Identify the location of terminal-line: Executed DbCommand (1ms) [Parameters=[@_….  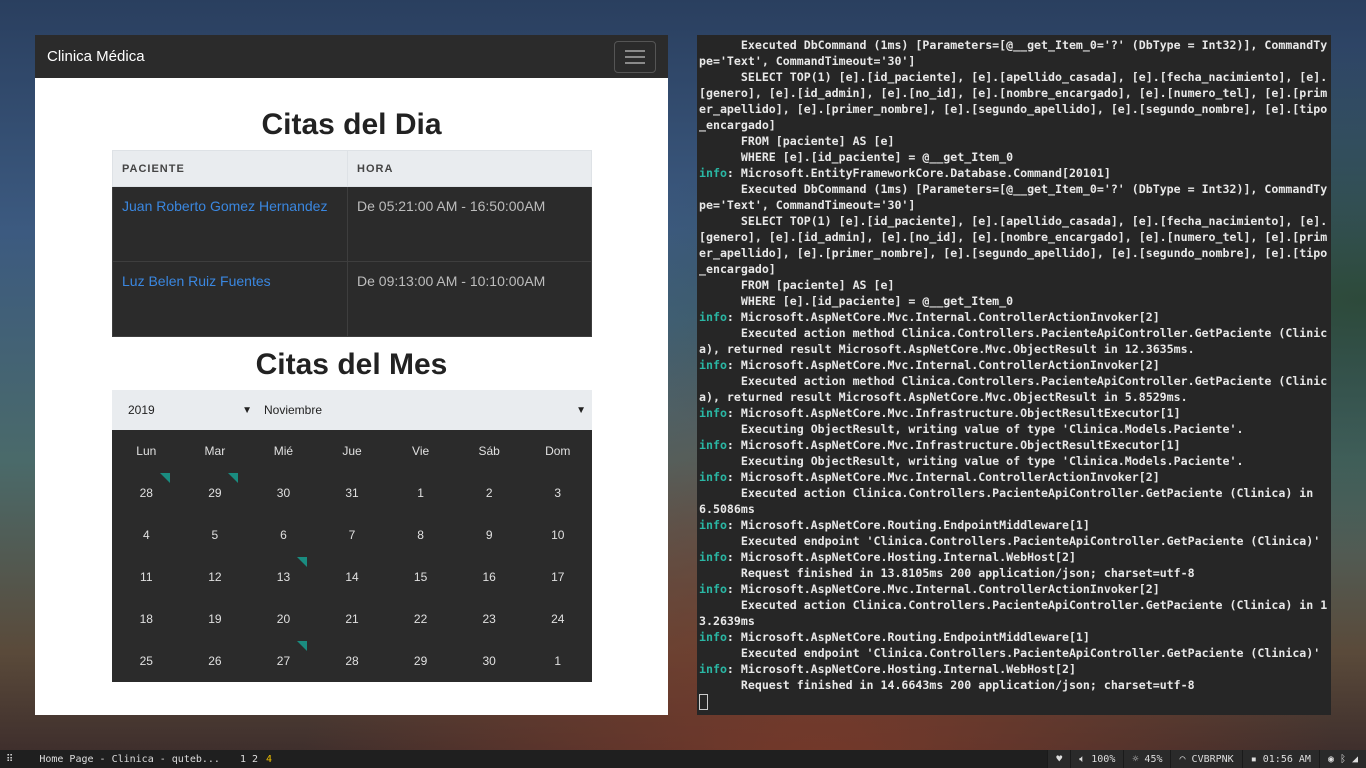
(1013, 53).